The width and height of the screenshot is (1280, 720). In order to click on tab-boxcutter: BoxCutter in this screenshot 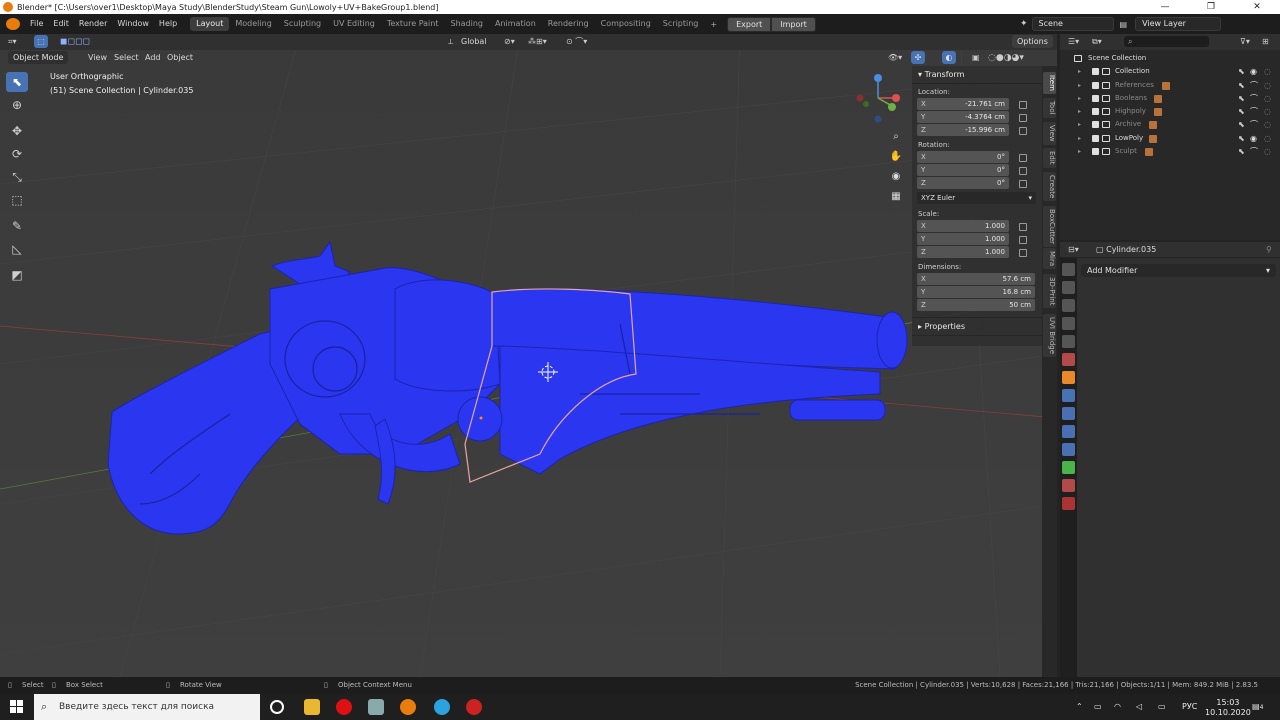, I will do `click(1049, 227)`.